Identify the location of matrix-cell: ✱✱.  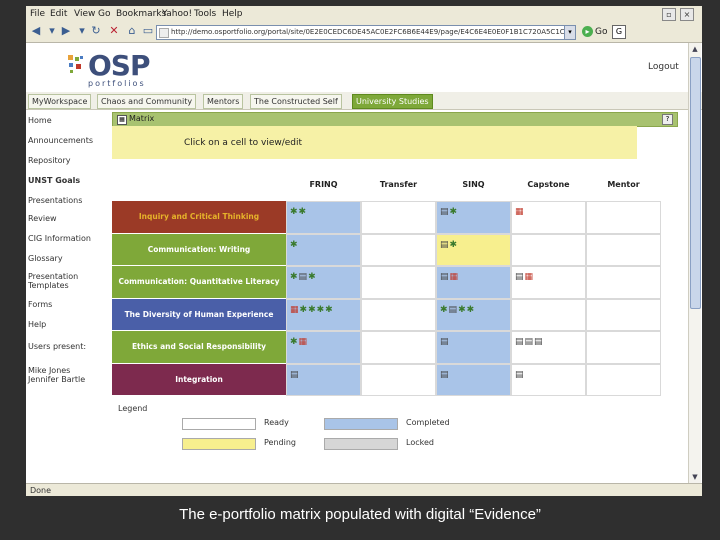
(323, 217).